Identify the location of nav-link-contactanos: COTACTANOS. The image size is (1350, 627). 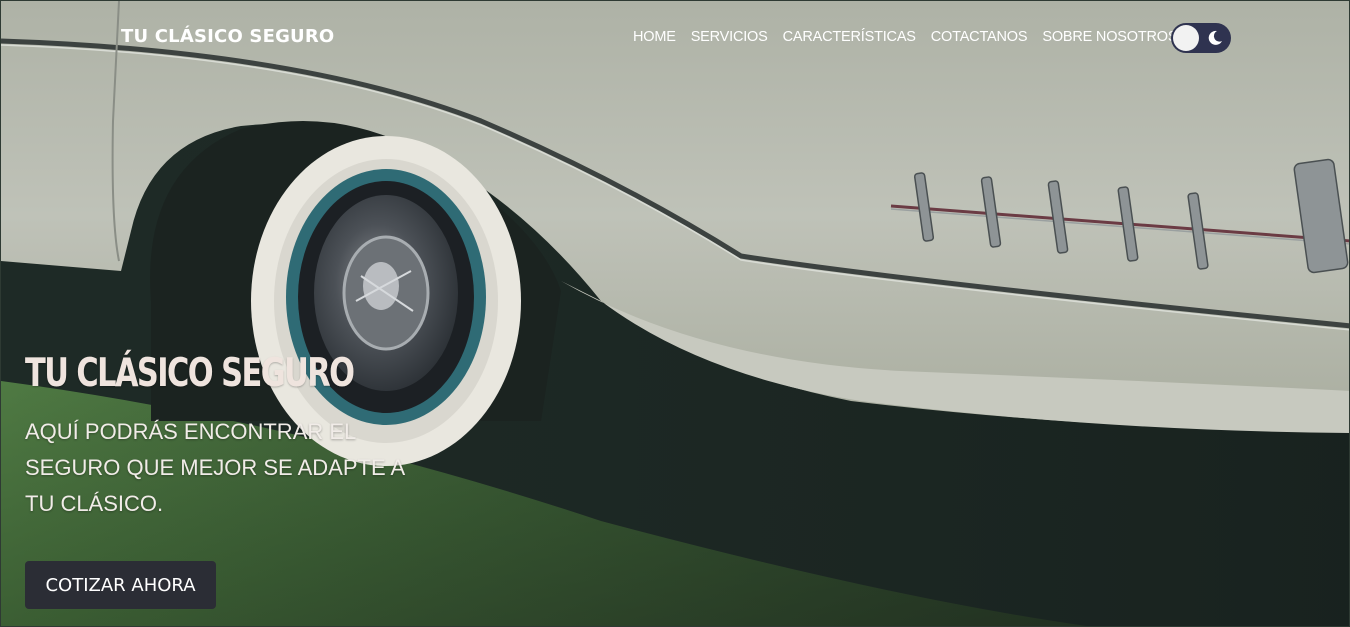
(979, 37).